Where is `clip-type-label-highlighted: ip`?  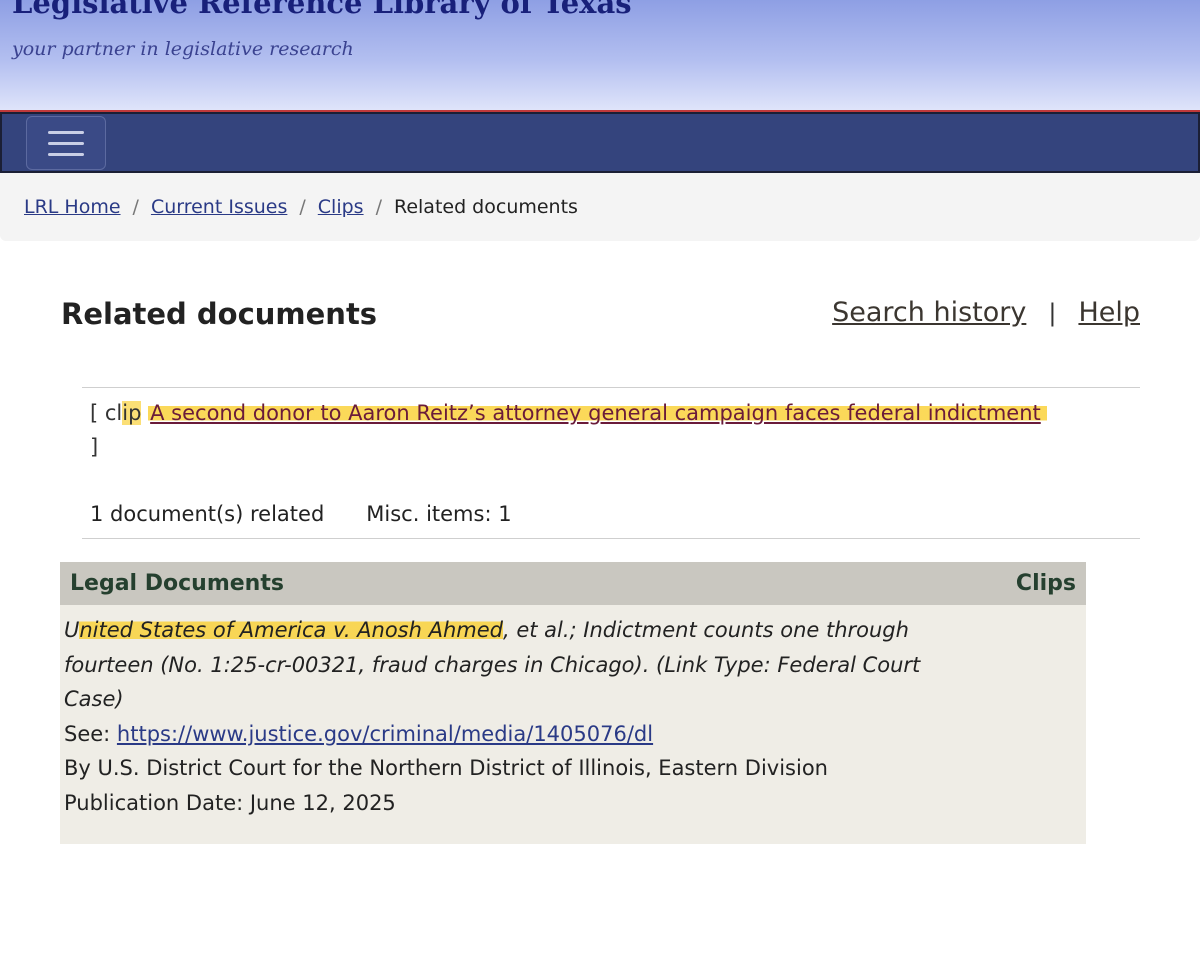 clip-type-label-highlighted: ip is located at coordinates (132, 413).